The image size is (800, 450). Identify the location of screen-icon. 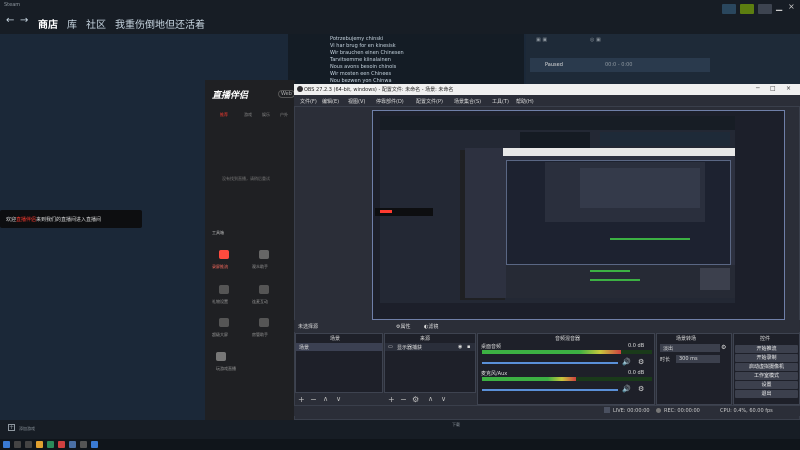
(224, 322).